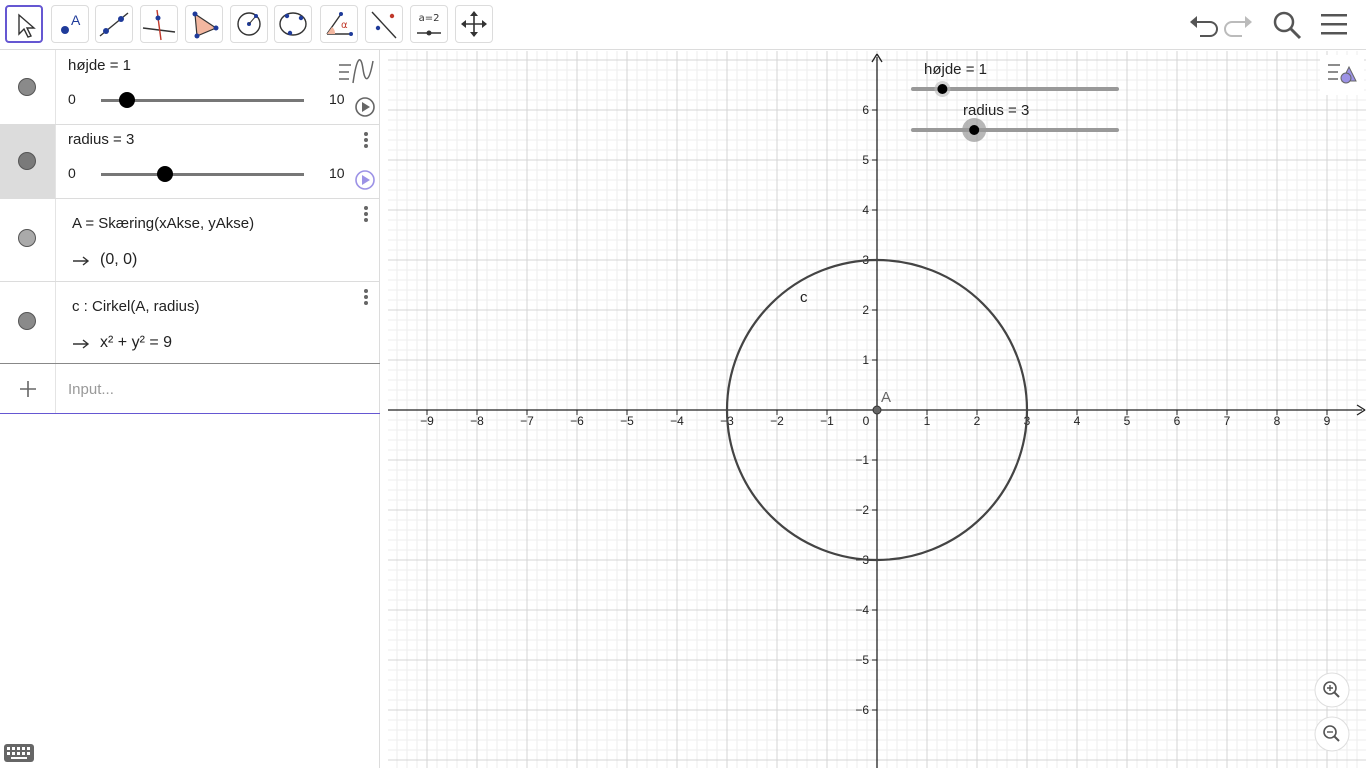 This screenshot has width=1366, height=768. I want to click on keyboard-icon, so click(19, 753).